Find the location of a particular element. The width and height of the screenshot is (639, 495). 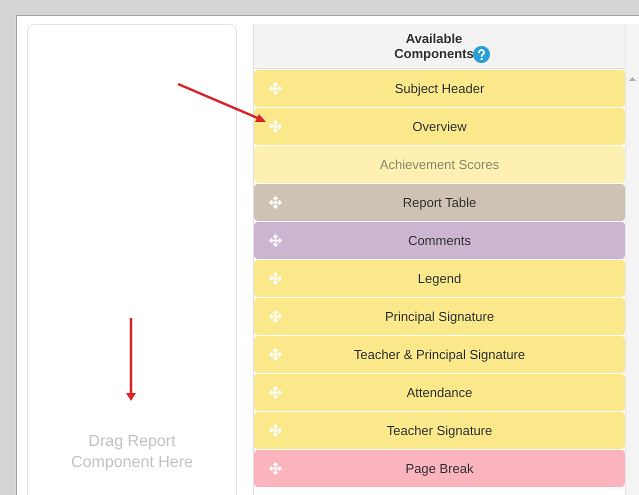

component-item: Legend is located at coordinates (439, 278).